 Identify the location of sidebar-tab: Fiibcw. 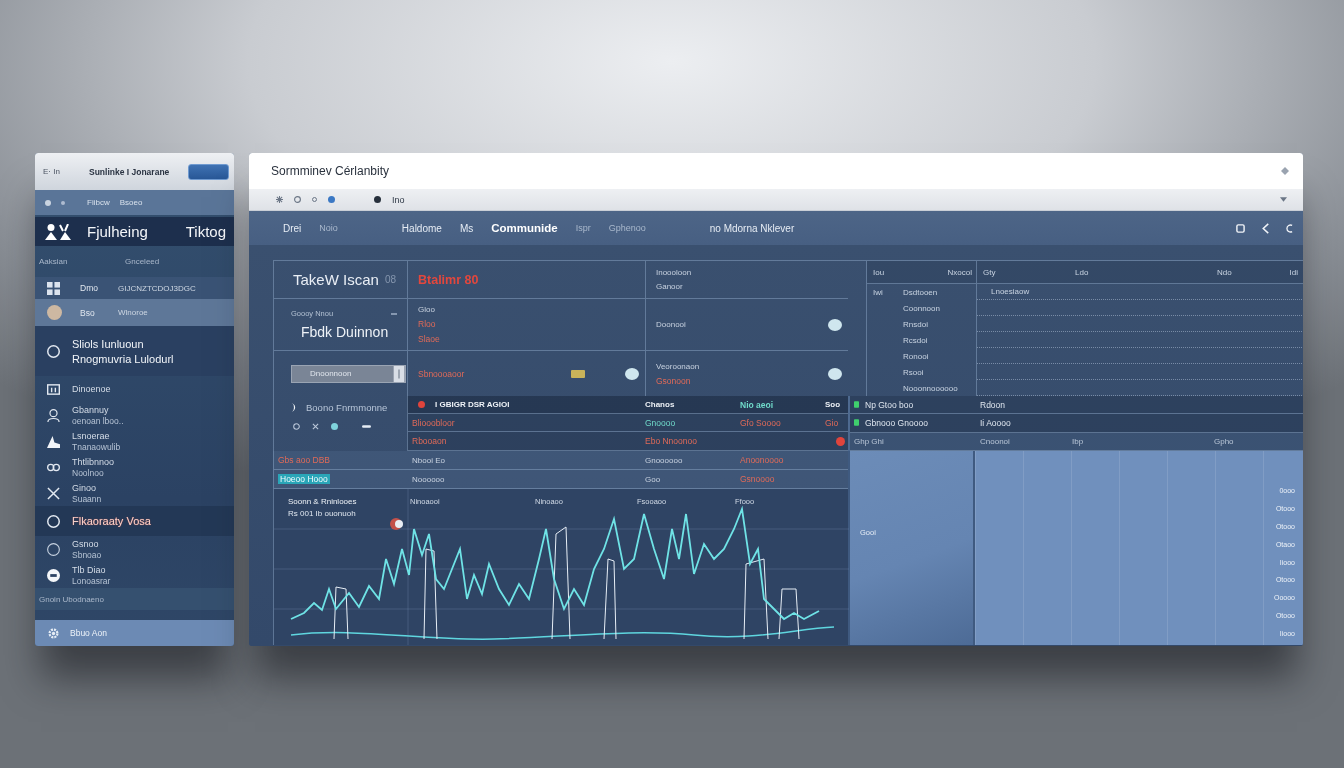
(98, 202).